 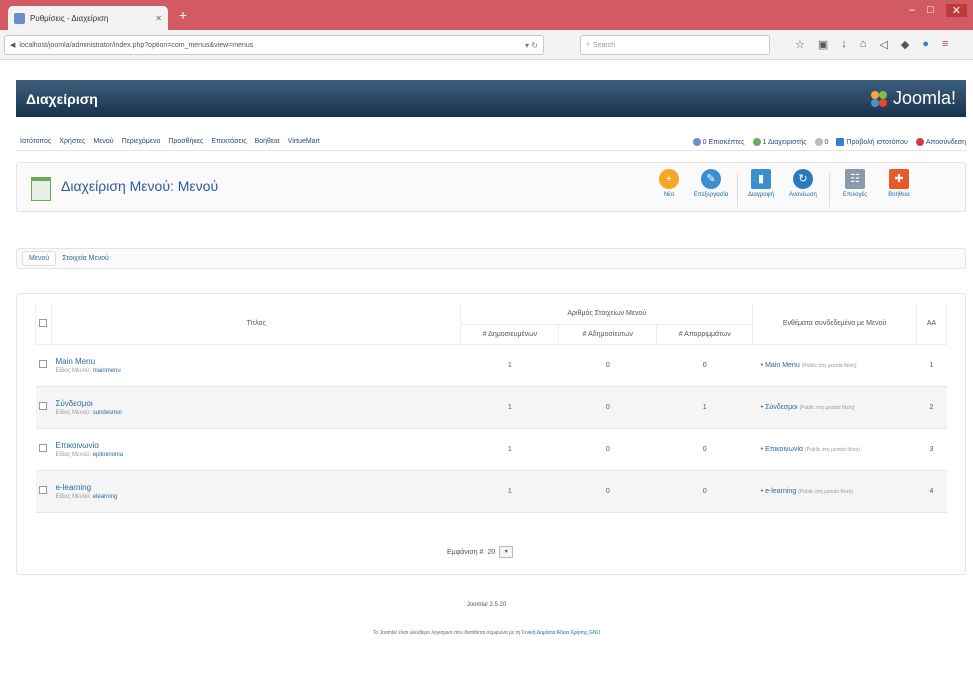 What do you see at coordinates (183, 15) in the screenshot?
I see `new-tab-icon: +` at bounding box center [183, 15].